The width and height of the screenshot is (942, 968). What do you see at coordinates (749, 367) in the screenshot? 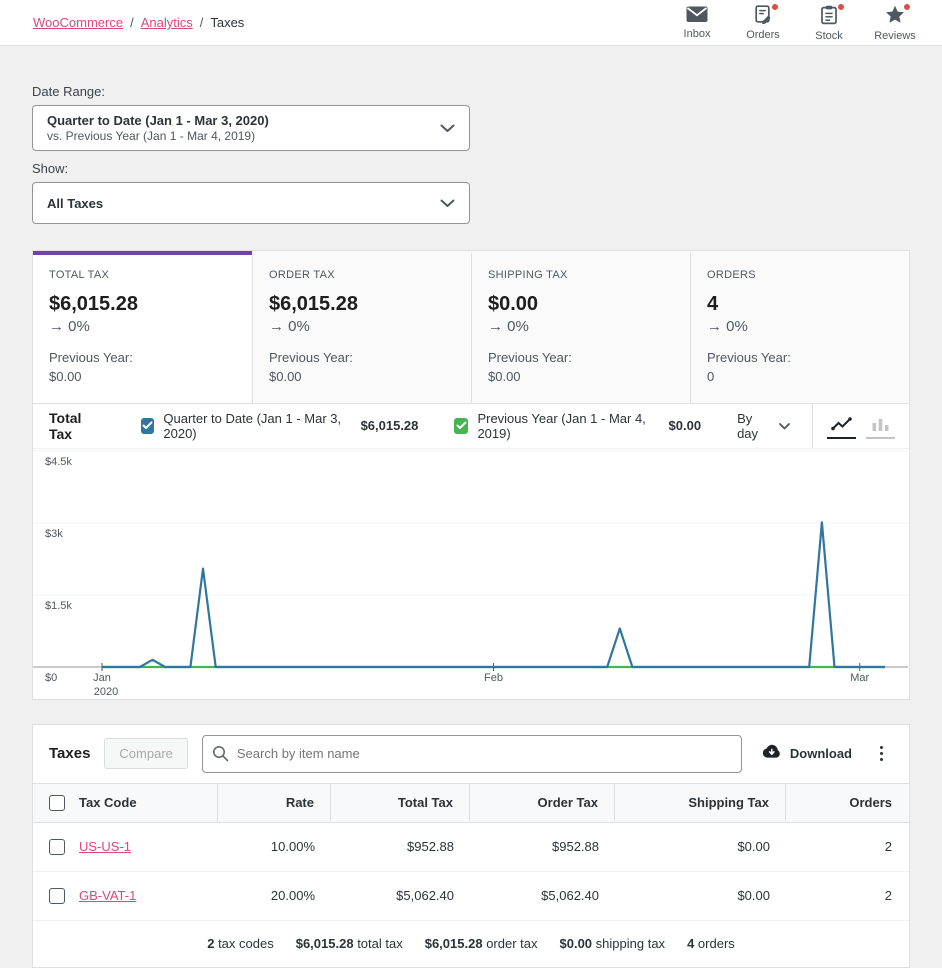
I see `summary-card-previous: Previous Year: 0` at bounding box center [749, 367].